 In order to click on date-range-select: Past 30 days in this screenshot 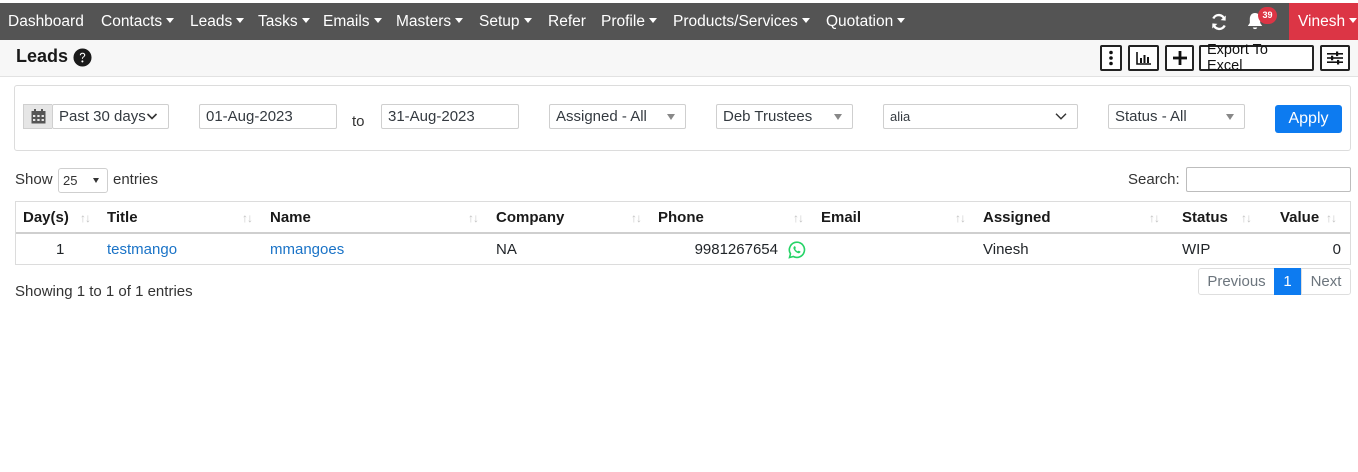, I will do `click(110, 116)`.